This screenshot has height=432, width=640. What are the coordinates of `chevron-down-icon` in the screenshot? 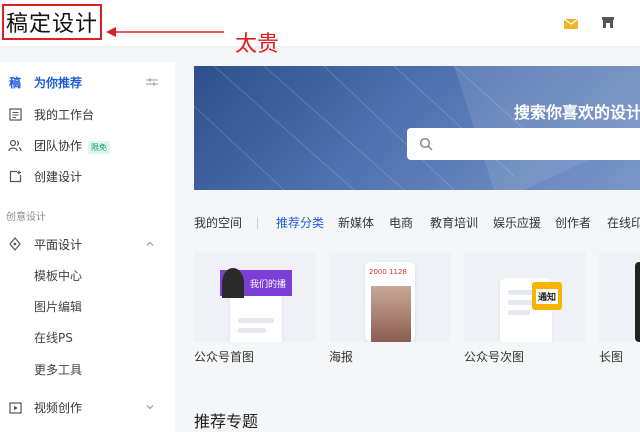 It's located at (150, 407).